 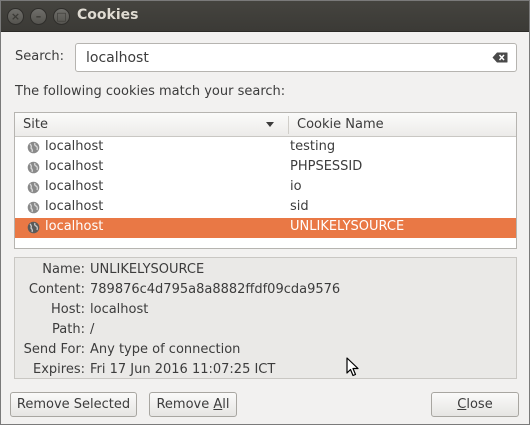 What do you see at coordinates (68, 309) in the screenshot?
I see `host-label: Host:` at bounding box center [68, 309].